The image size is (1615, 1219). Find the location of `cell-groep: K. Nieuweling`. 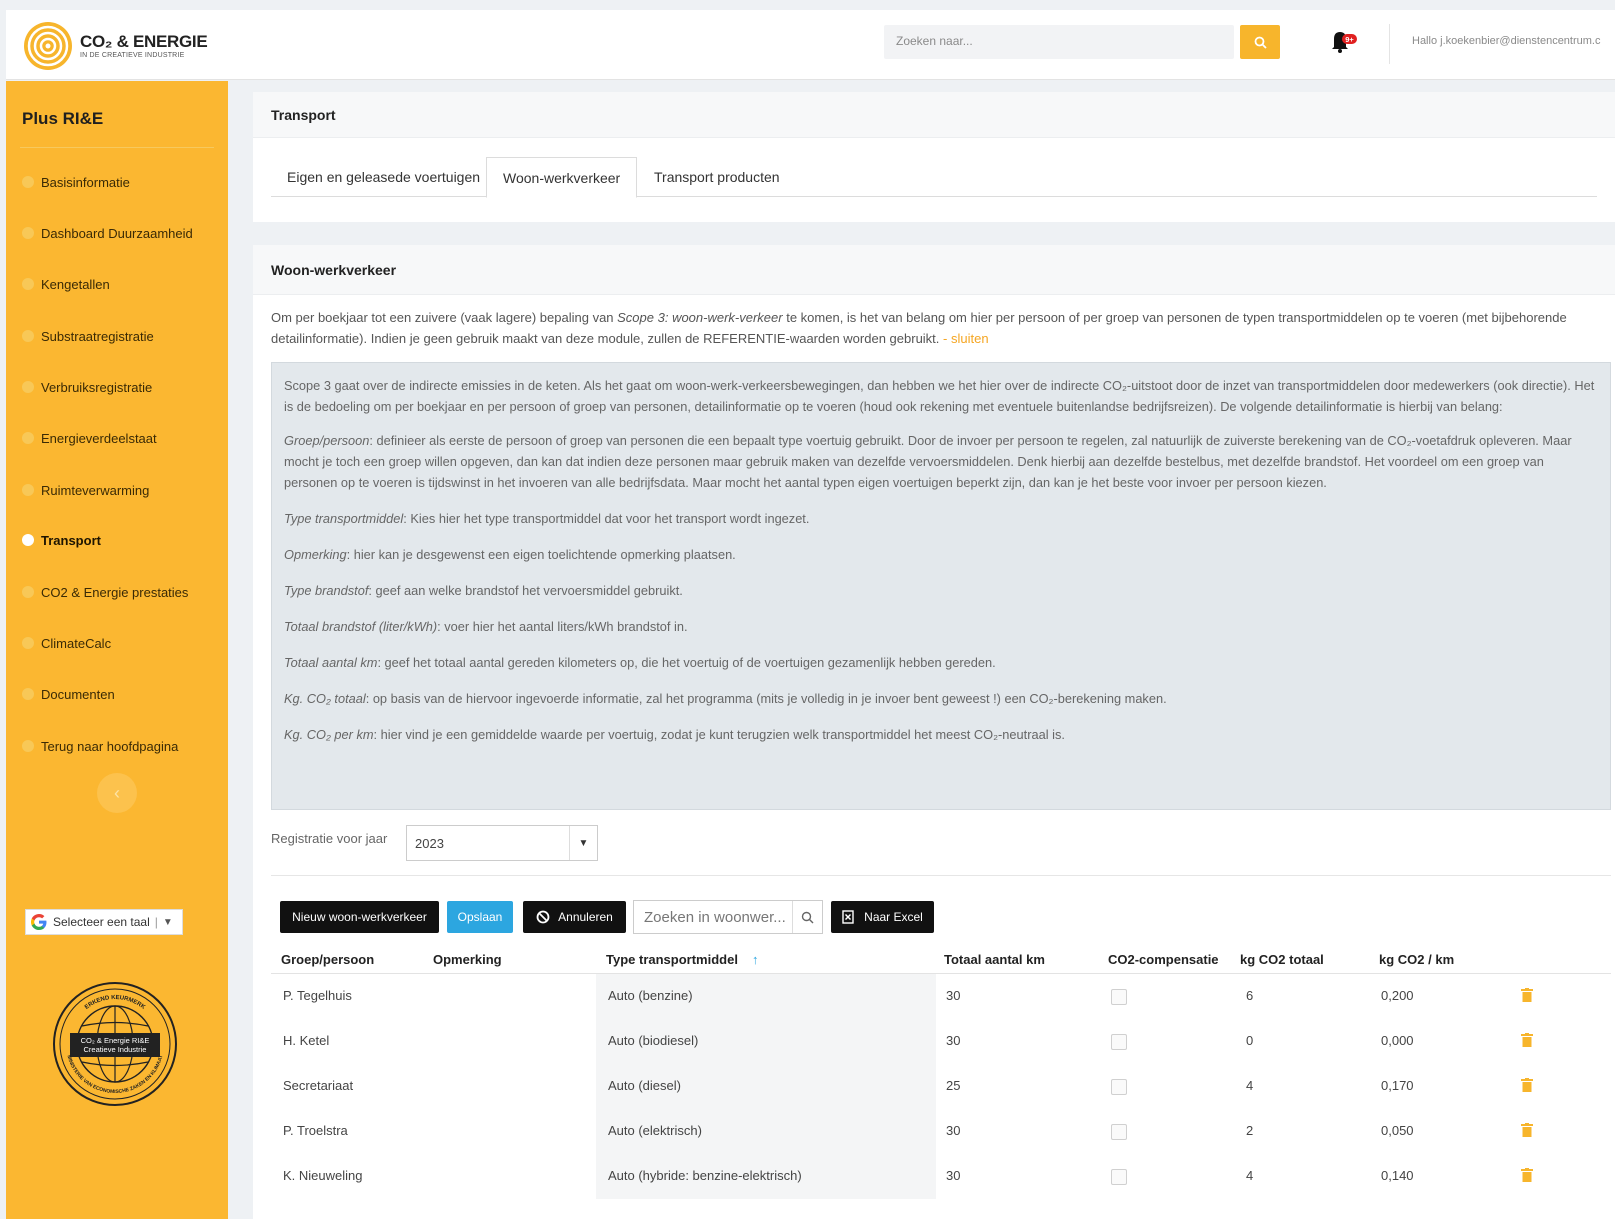

cell-groep: K. Nieuweling is located at coordinates (323, 1175).